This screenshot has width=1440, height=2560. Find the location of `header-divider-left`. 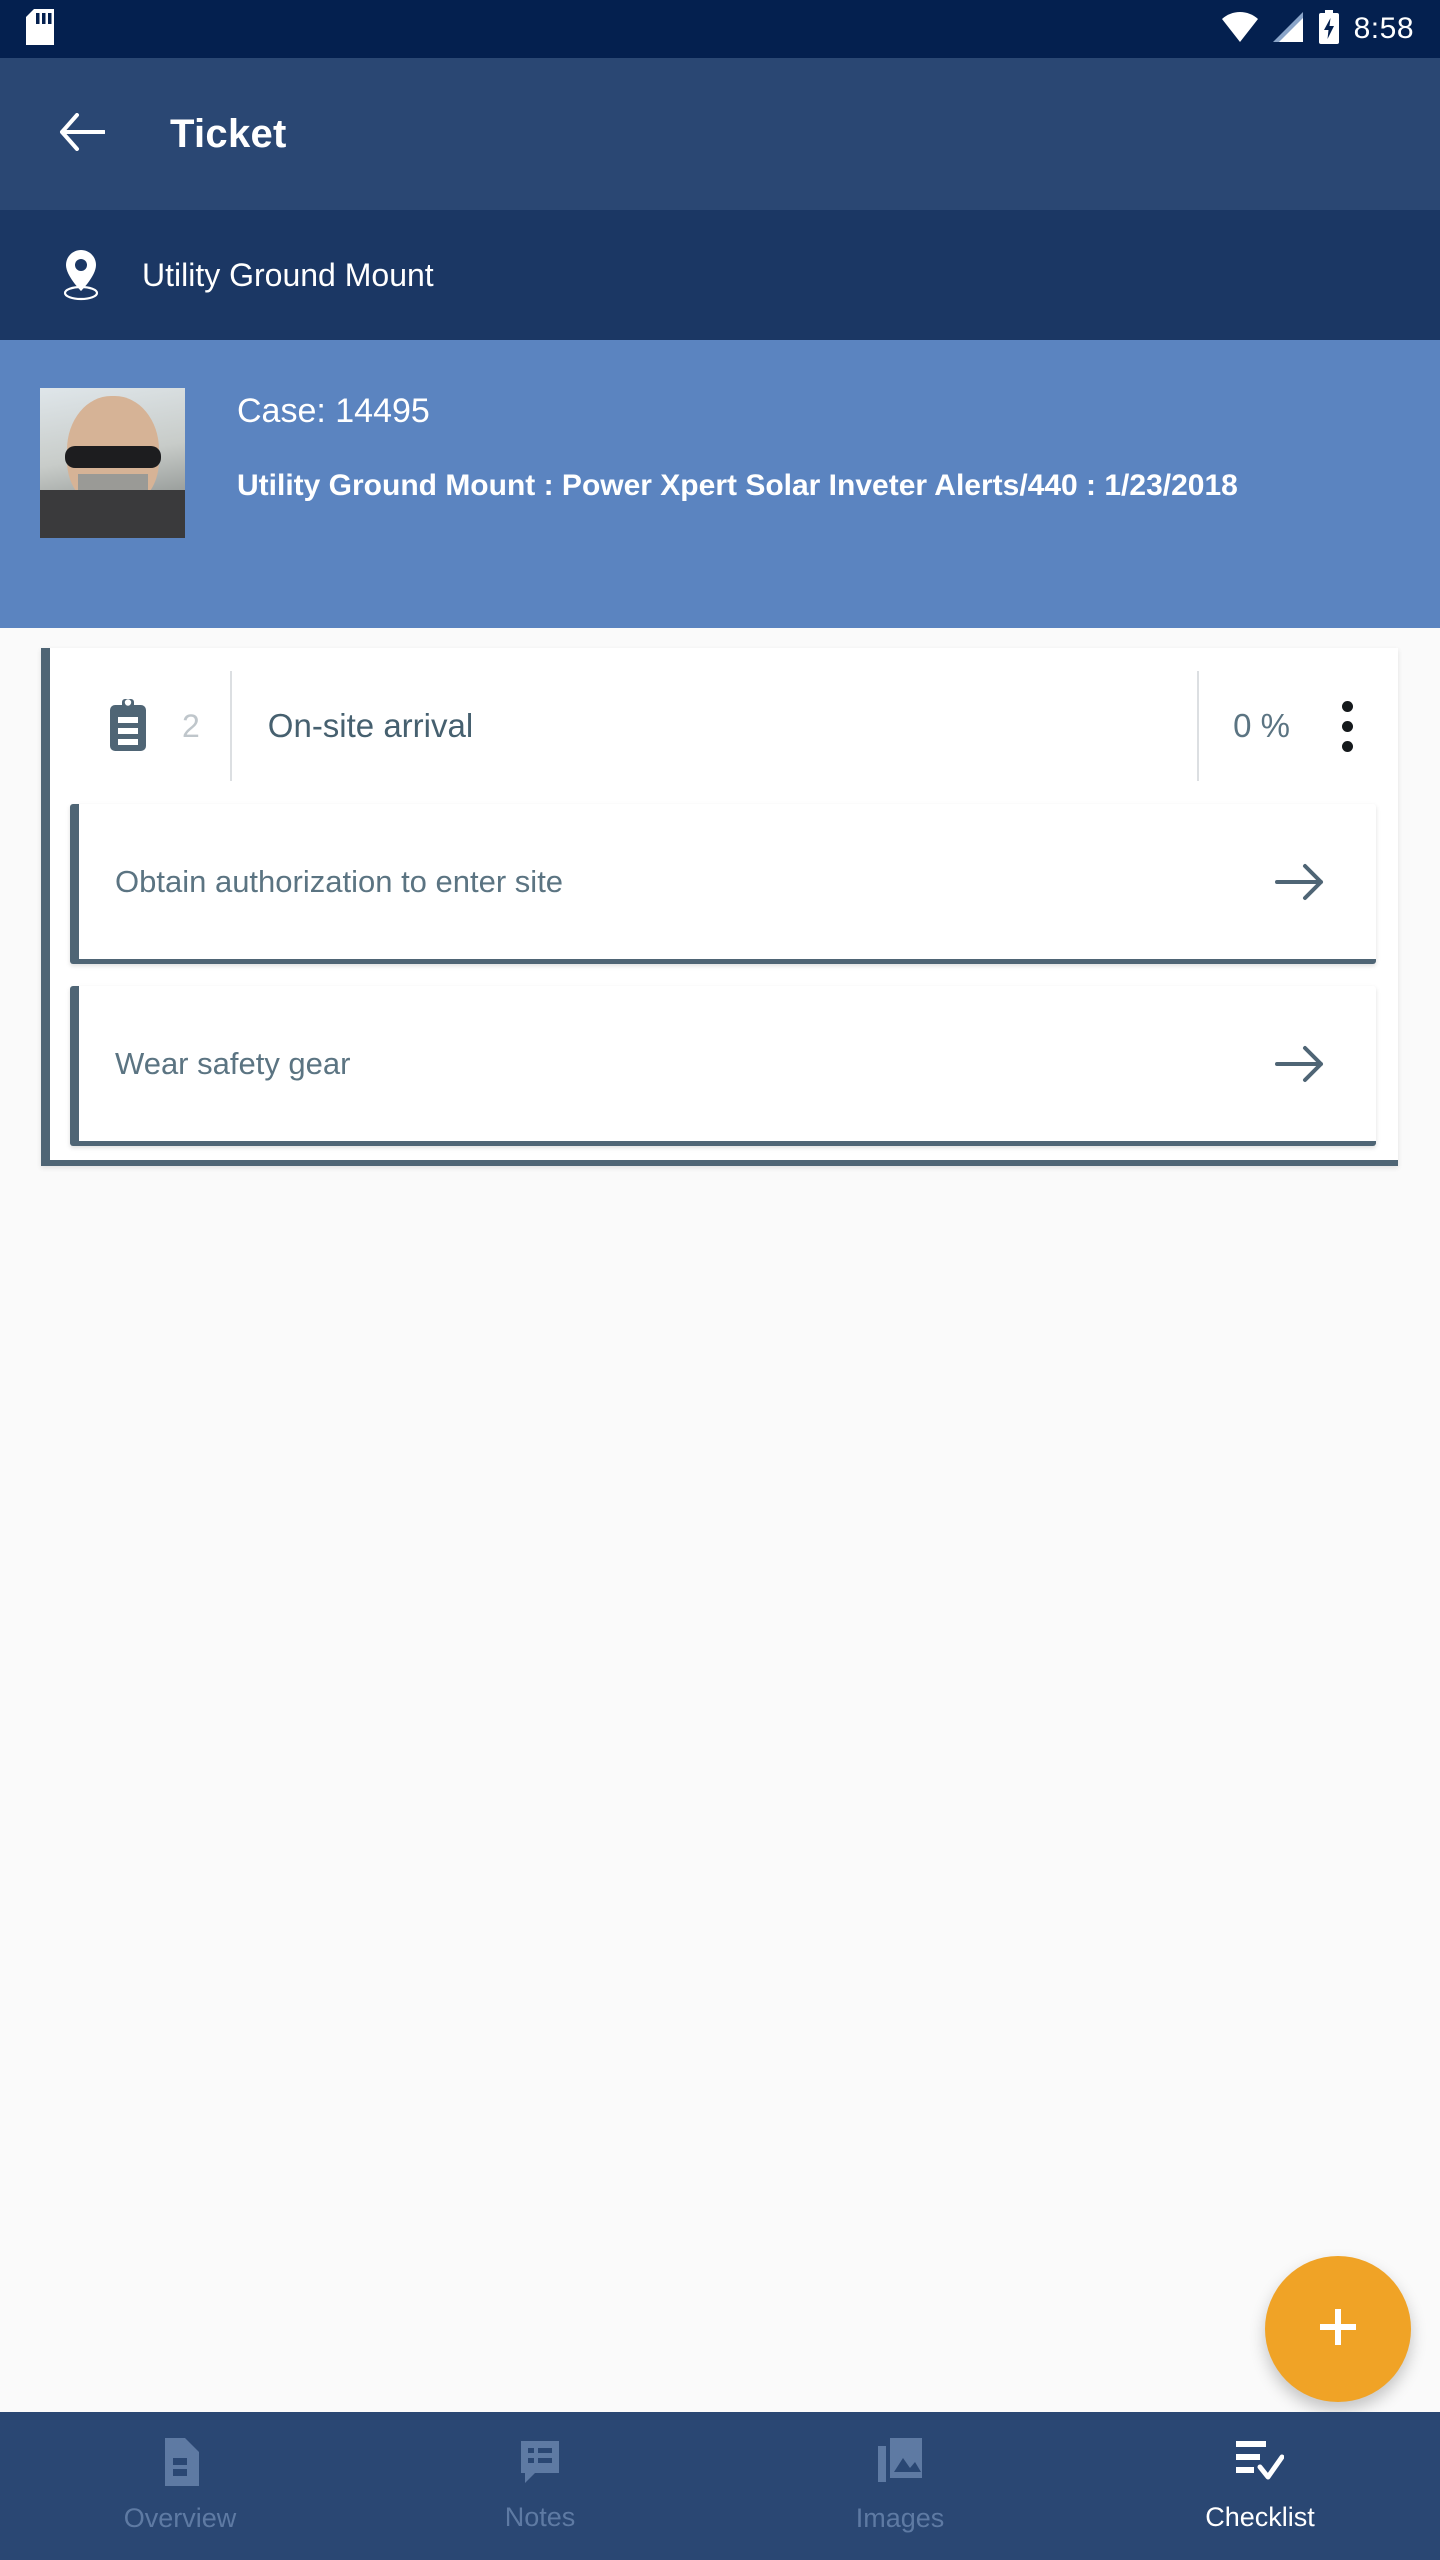

header-divider-left is located at coordinates (230, 726).